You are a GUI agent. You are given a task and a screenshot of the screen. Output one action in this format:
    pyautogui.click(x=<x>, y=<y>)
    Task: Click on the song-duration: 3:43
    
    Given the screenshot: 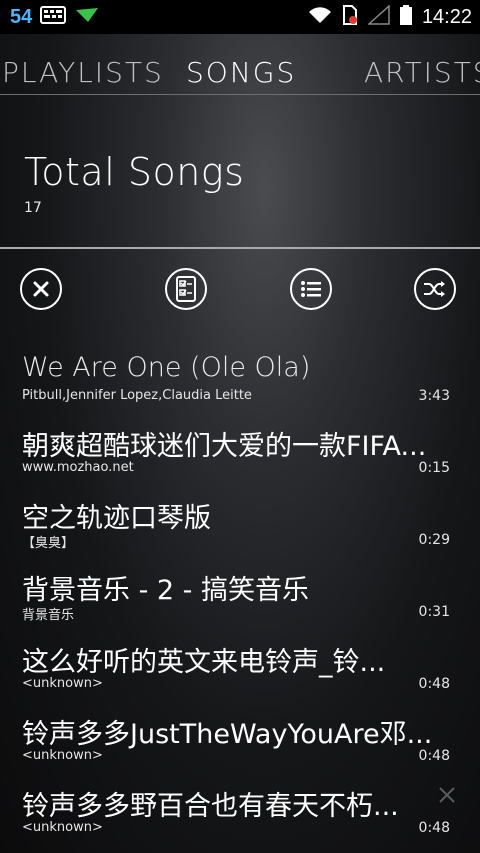 What is the action you would take?
    pyautogui.click(x=434, y=396)
    